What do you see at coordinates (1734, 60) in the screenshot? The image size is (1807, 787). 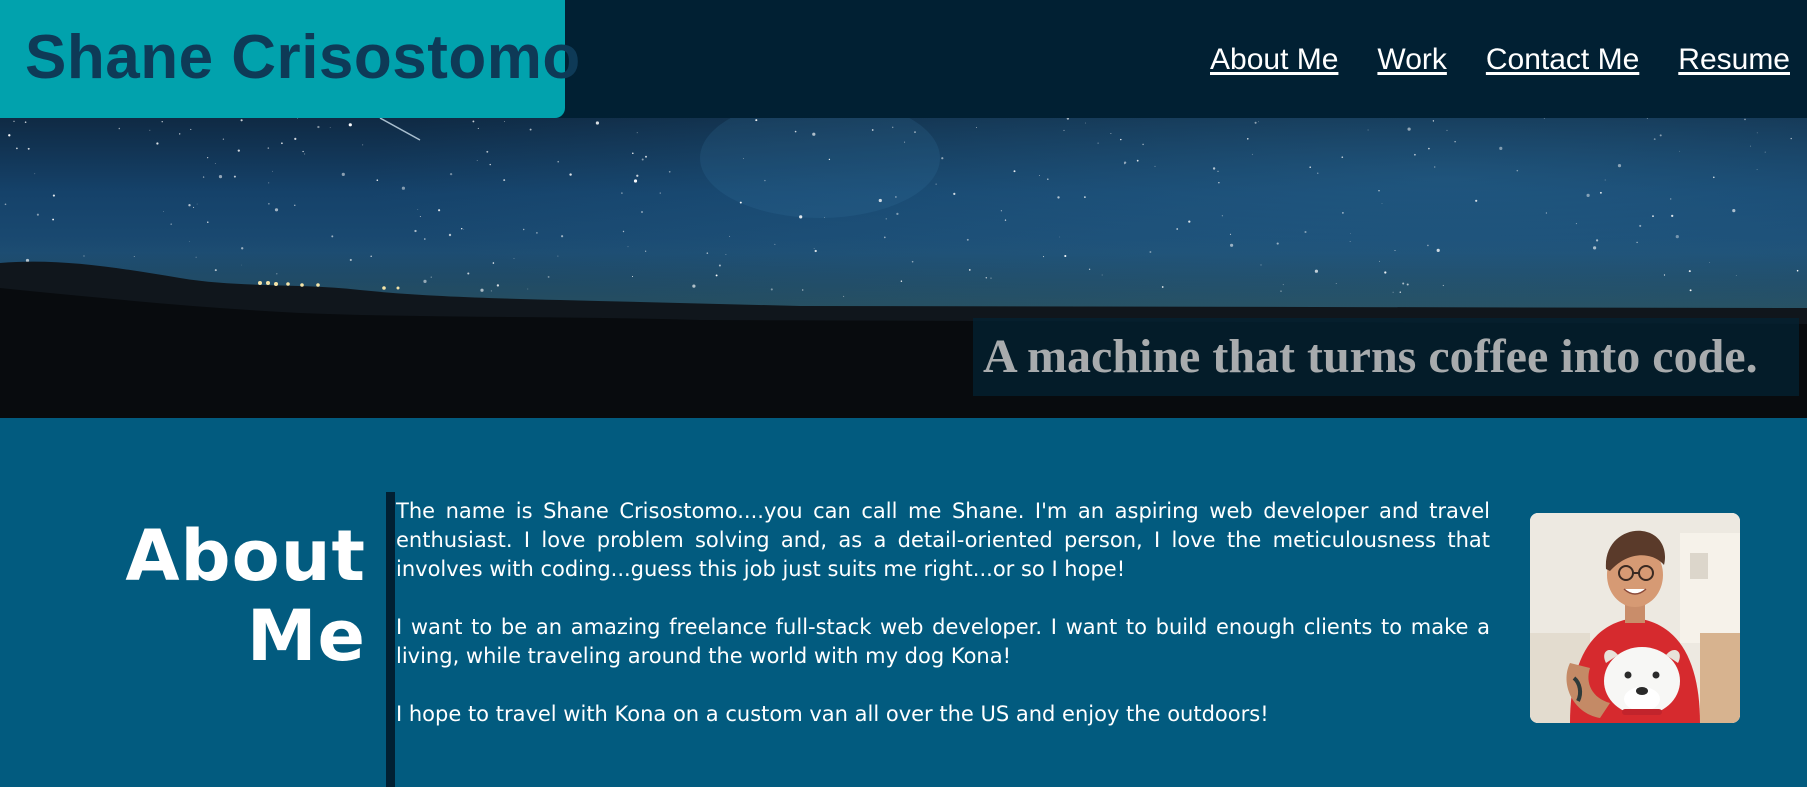 I see `nav-link-resume: Resume` at bounding box center [1734, 60].